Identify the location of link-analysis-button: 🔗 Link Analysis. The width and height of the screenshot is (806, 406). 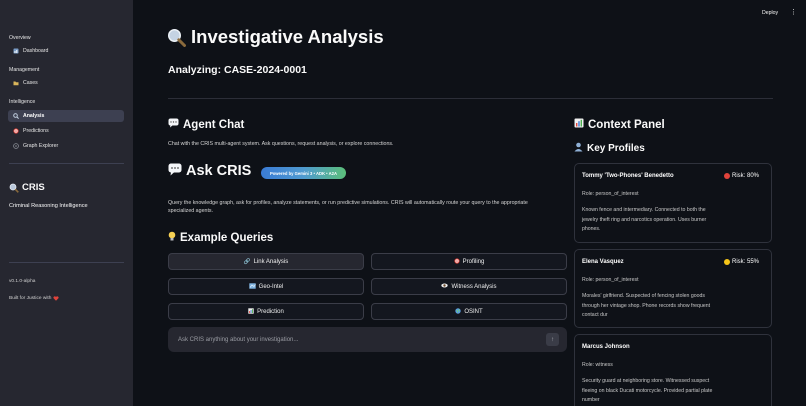
(266, 261).